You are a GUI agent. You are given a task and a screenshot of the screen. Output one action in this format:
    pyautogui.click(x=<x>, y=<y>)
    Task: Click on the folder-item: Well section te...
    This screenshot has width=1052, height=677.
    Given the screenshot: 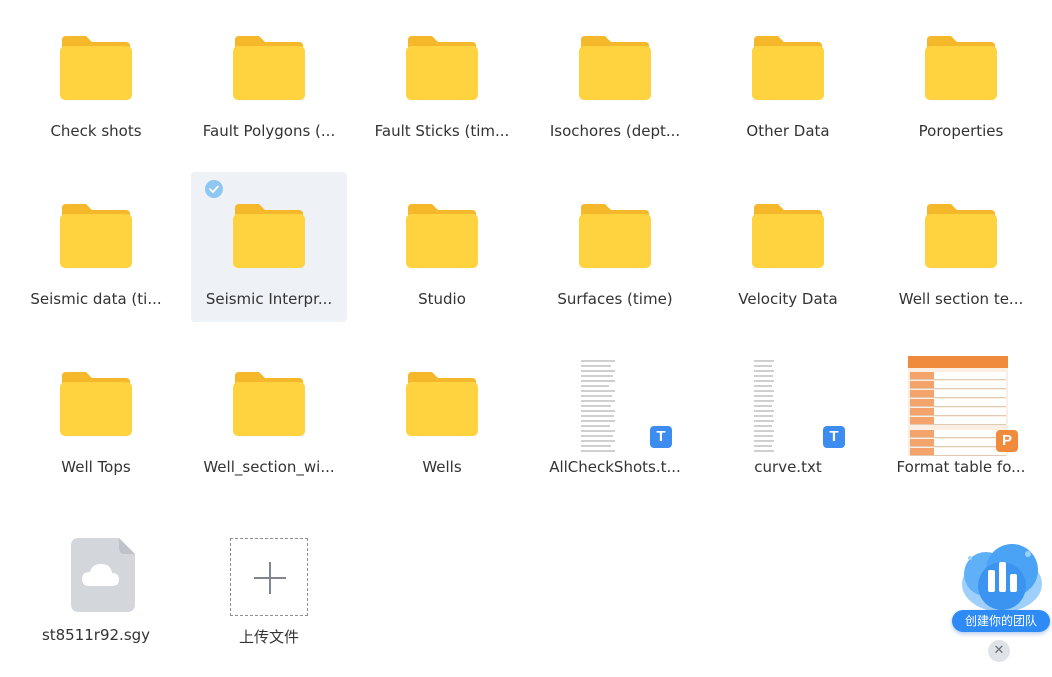 What is the action you would take?
    pyautogui.click(x=961, y=247)
    